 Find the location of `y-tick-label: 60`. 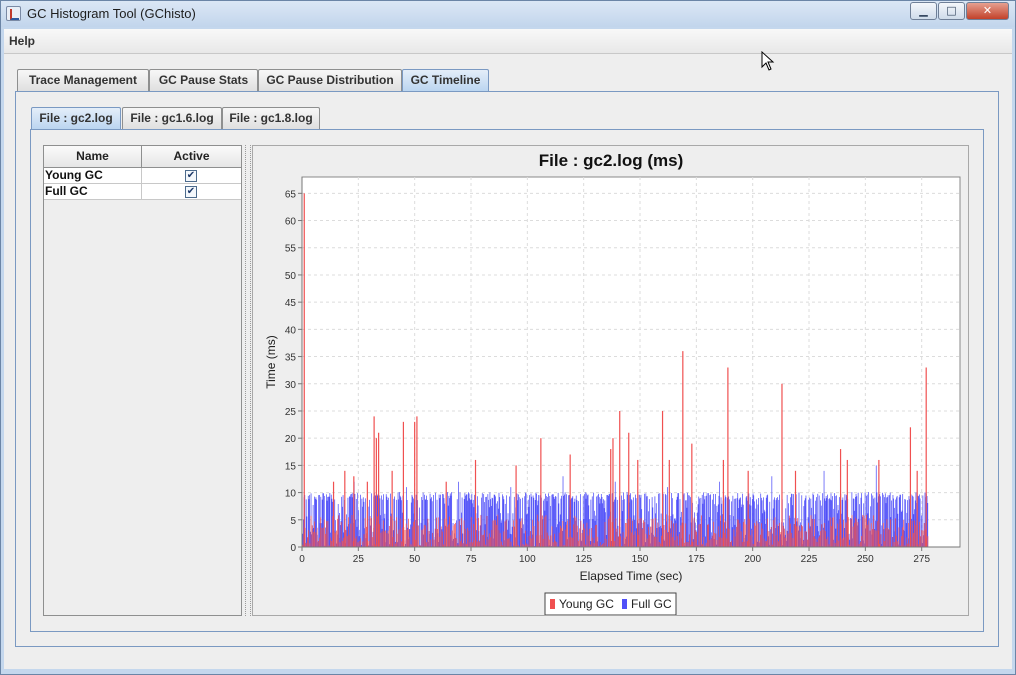

y-tick-label: 60 is located at coordinates (291, 222).